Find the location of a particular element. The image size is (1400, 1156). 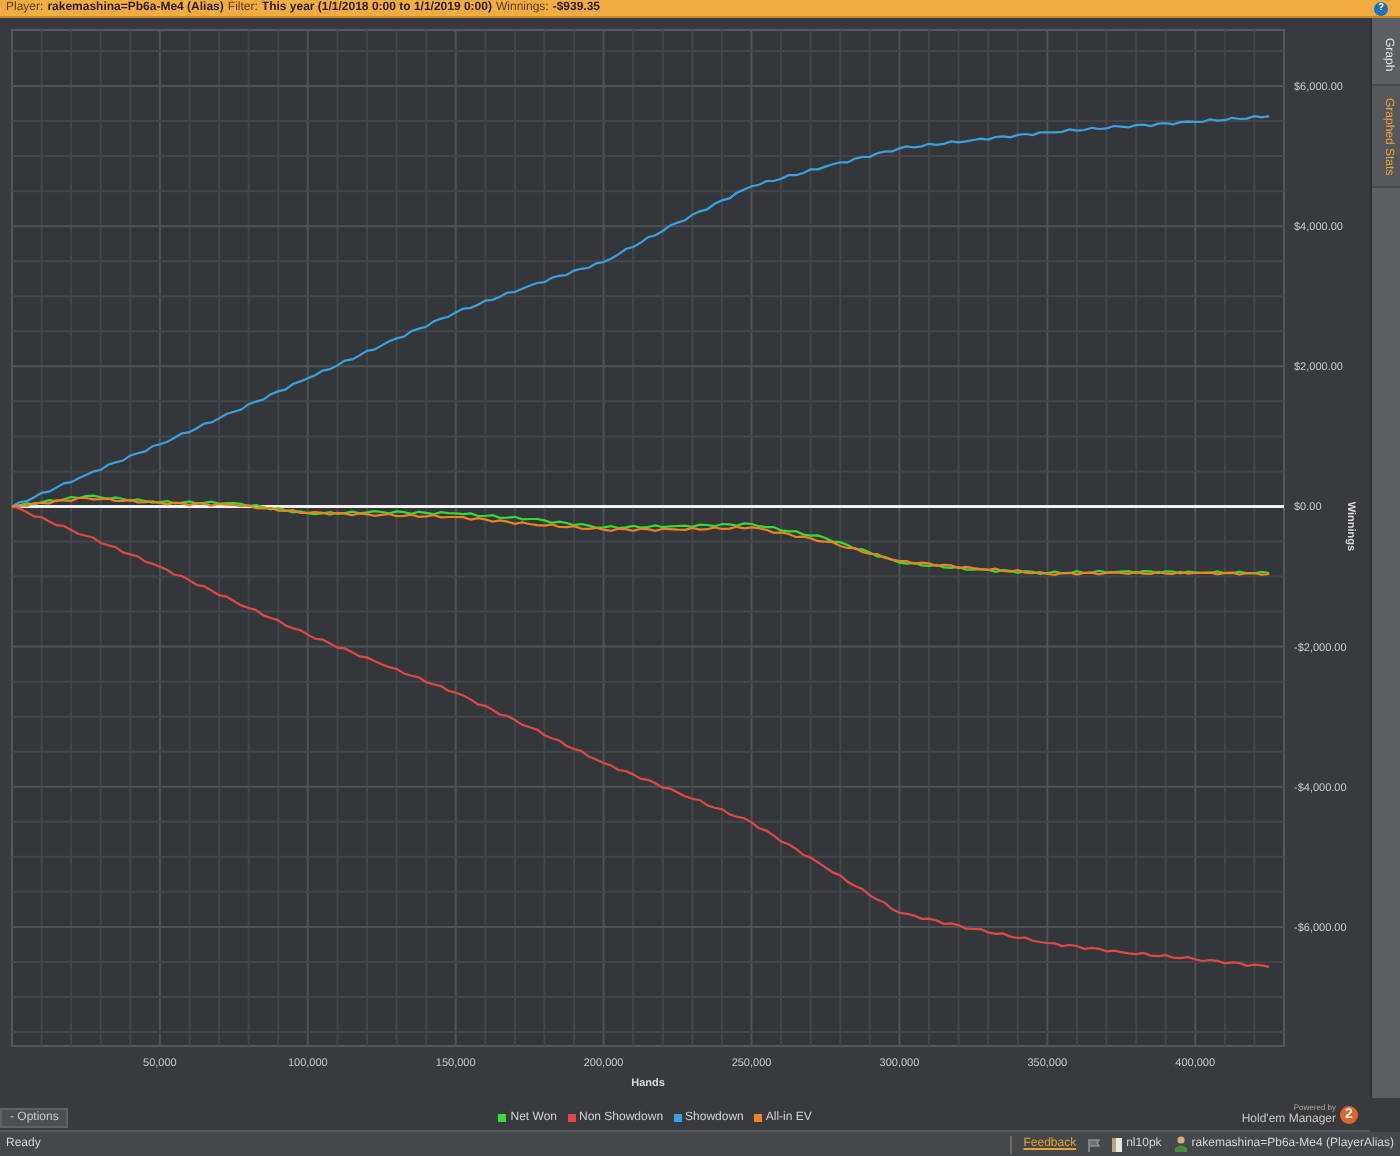

document-icon is located at coordinates (1117, 1144).